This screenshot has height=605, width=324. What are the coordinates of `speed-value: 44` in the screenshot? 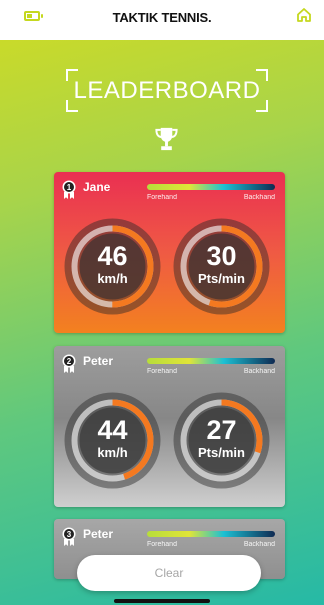 It's located at (112, 430).